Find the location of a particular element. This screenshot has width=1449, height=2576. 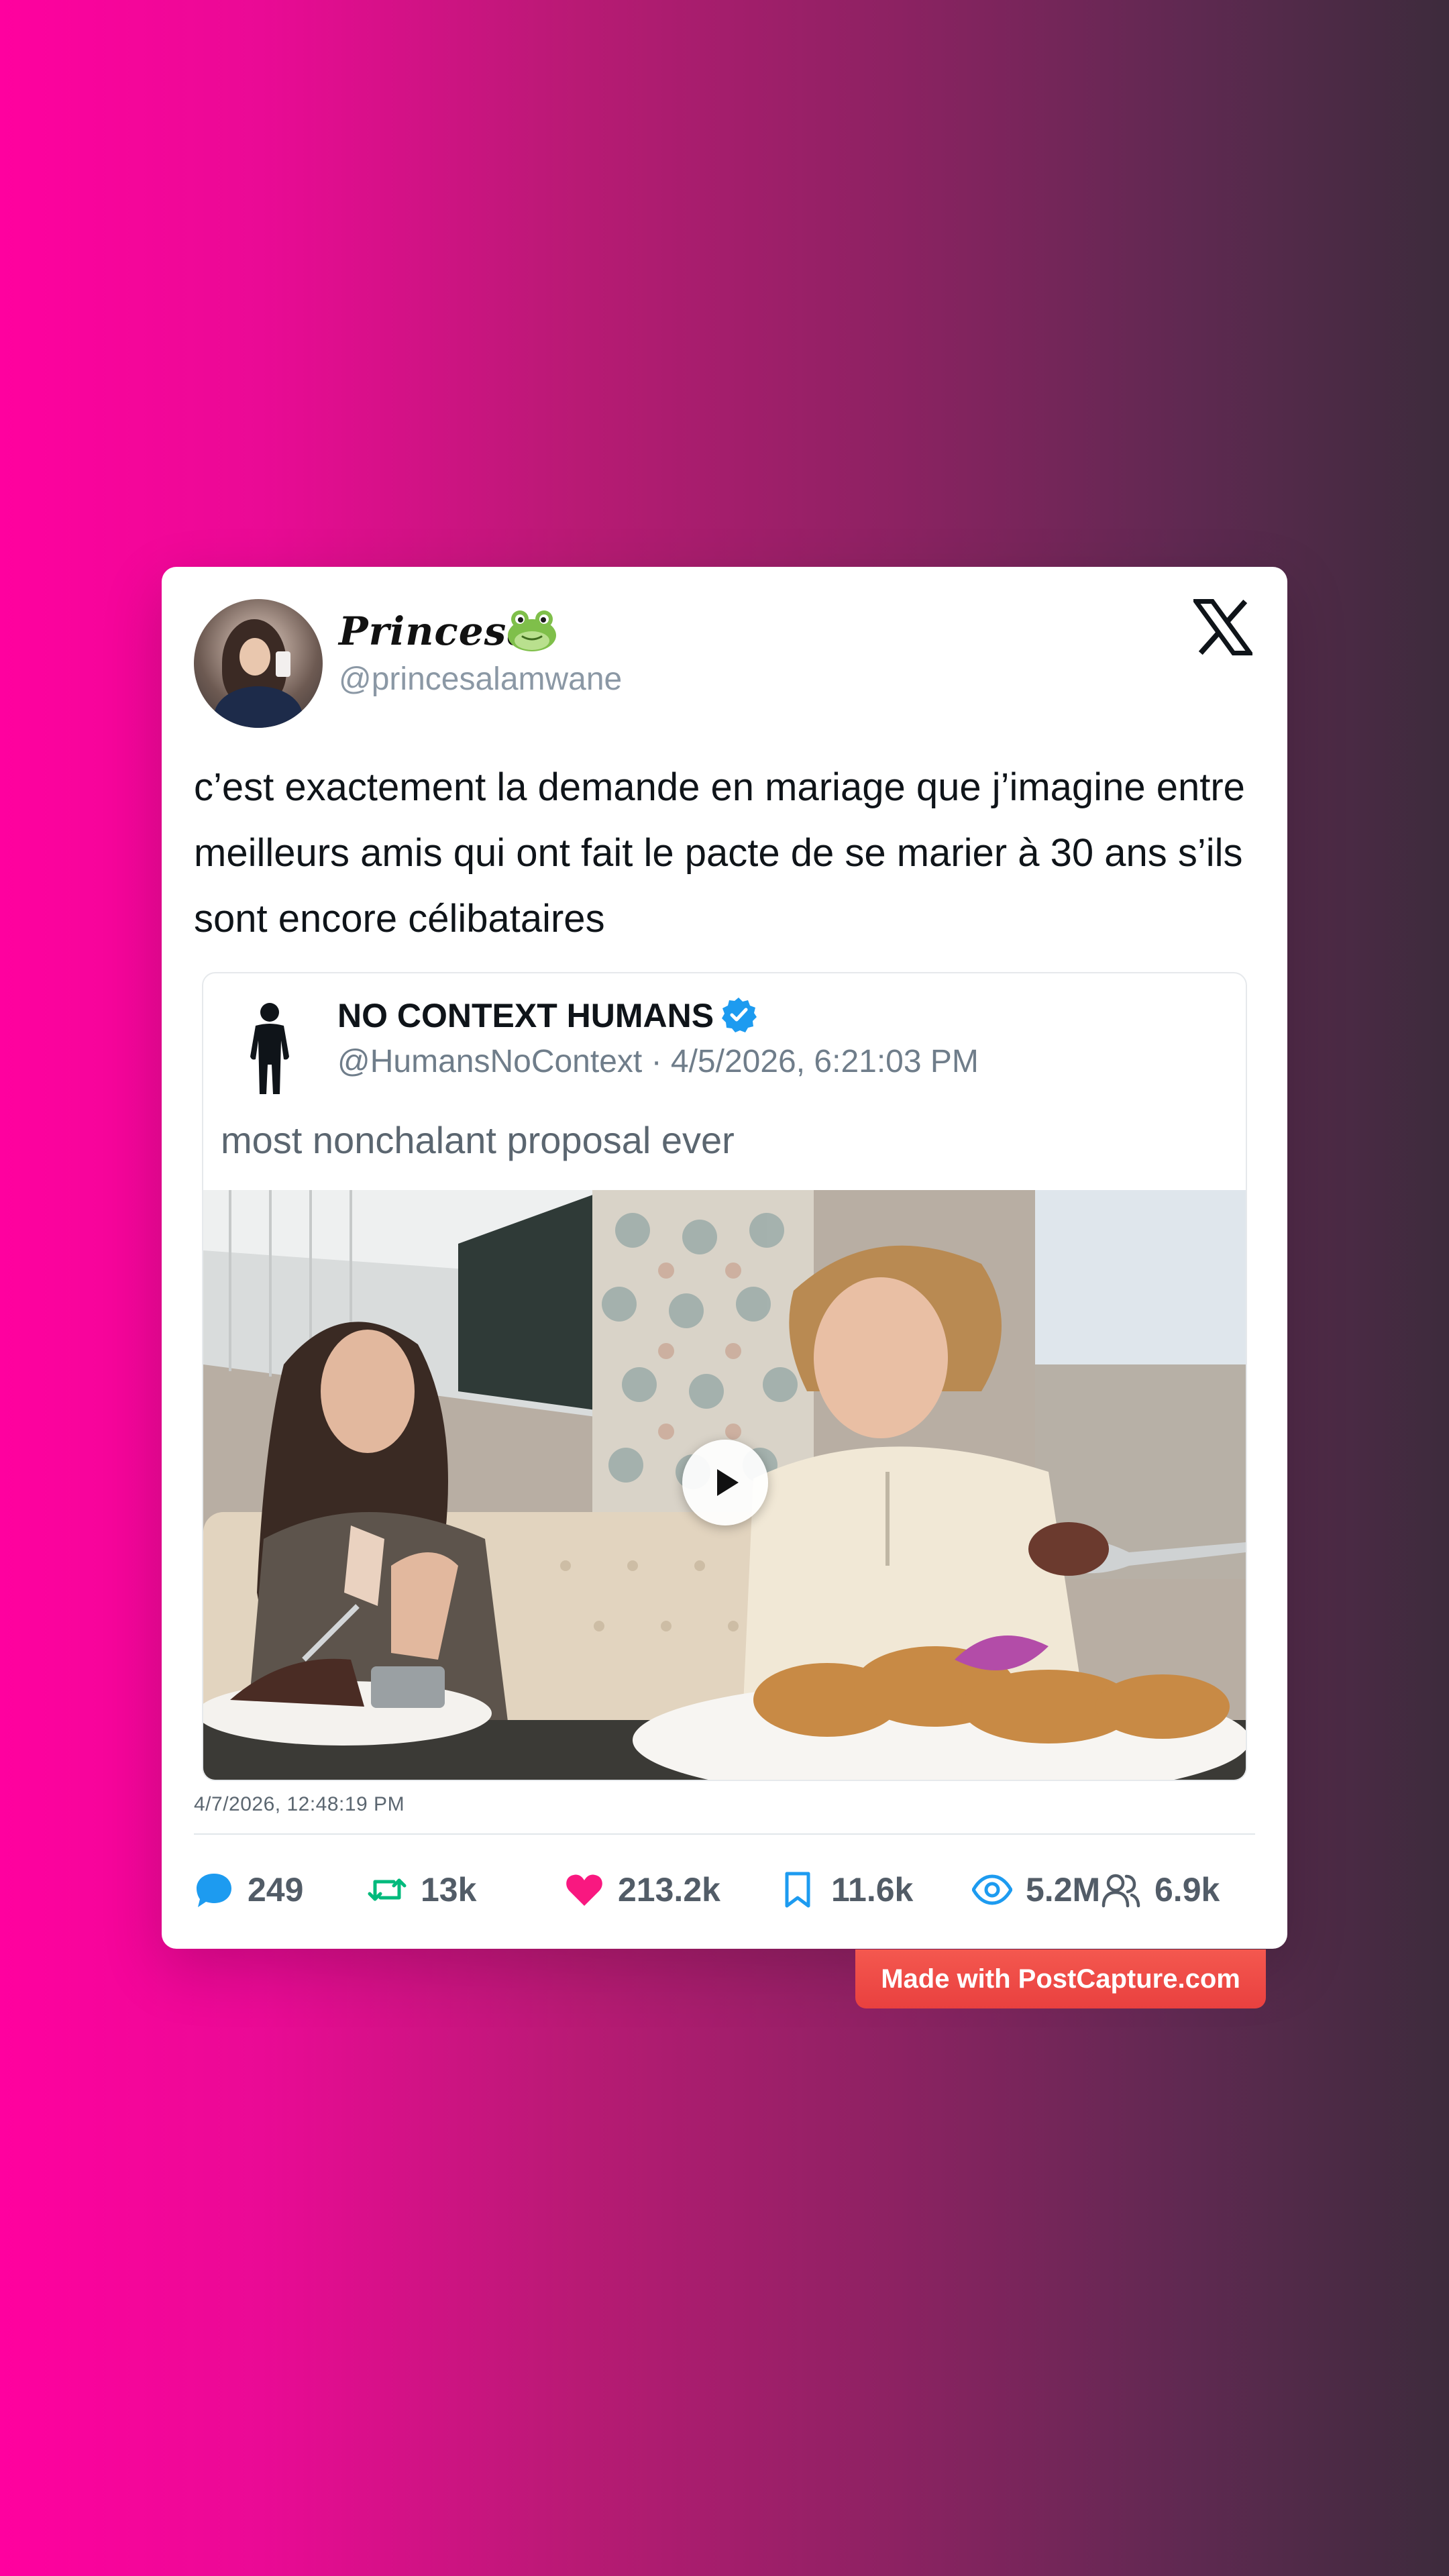

stats-divider is located at coordinates (724, 1834).